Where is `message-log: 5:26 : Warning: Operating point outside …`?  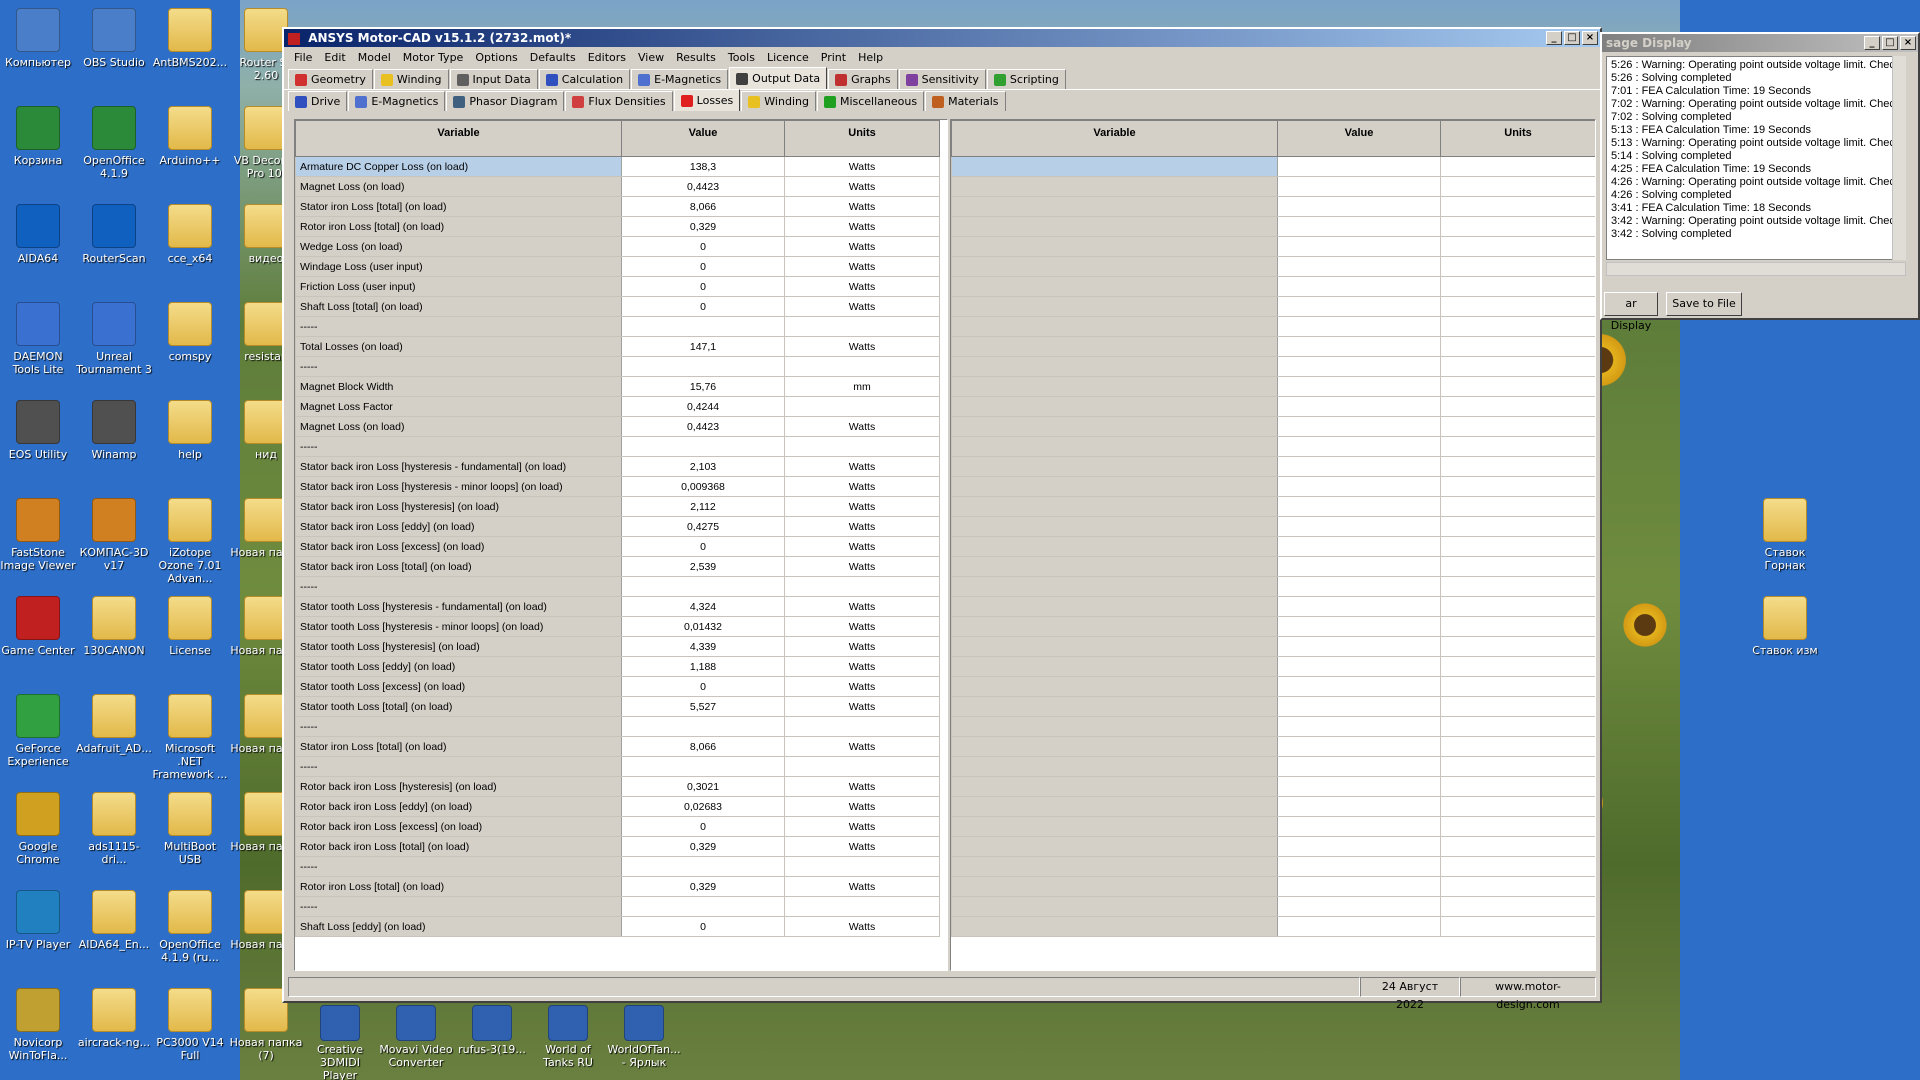 message-log: 5:26 : Warning: Operating point outside … is located at coordinates (1750, 158).